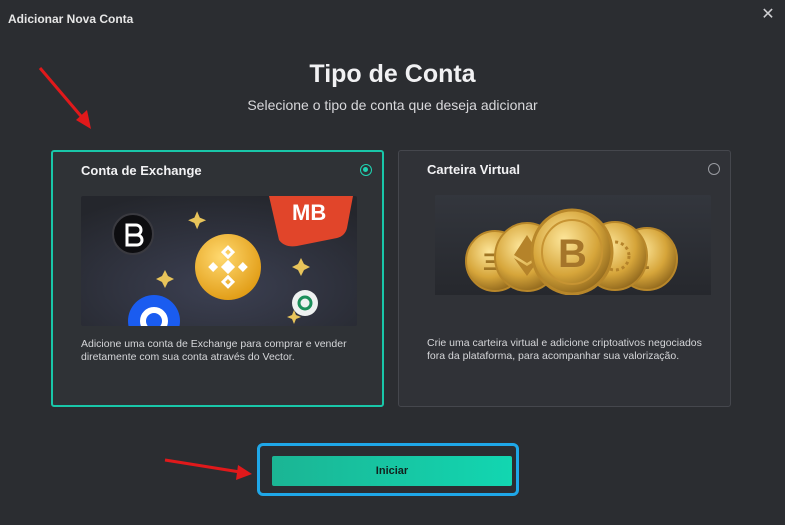 The width and height of the screenshot is (785, 525). I want to click on start-button: Iniciar, so click(392, 471).